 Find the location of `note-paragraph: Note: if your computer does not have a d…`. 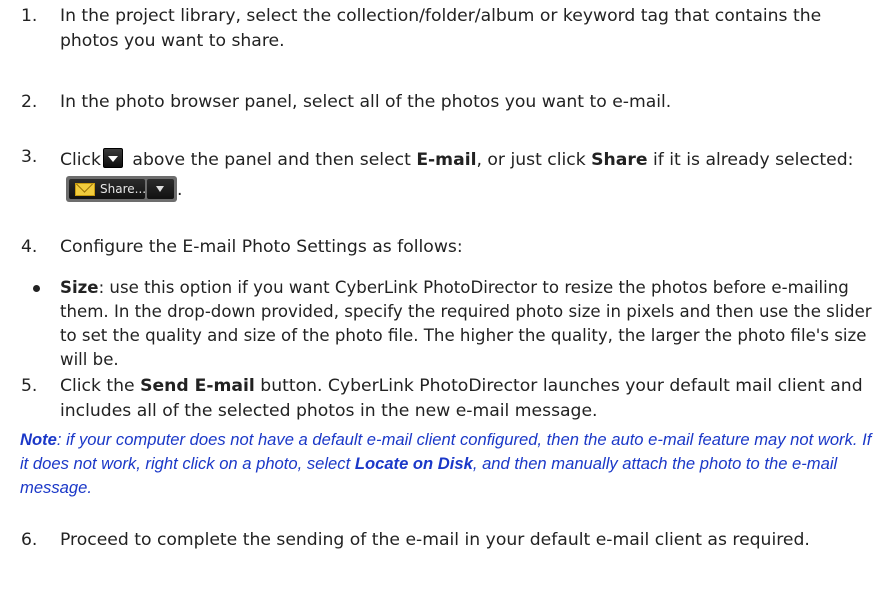

note-paragraph: Note: if your computer does not have a d… is located at coordinates (447, 464).